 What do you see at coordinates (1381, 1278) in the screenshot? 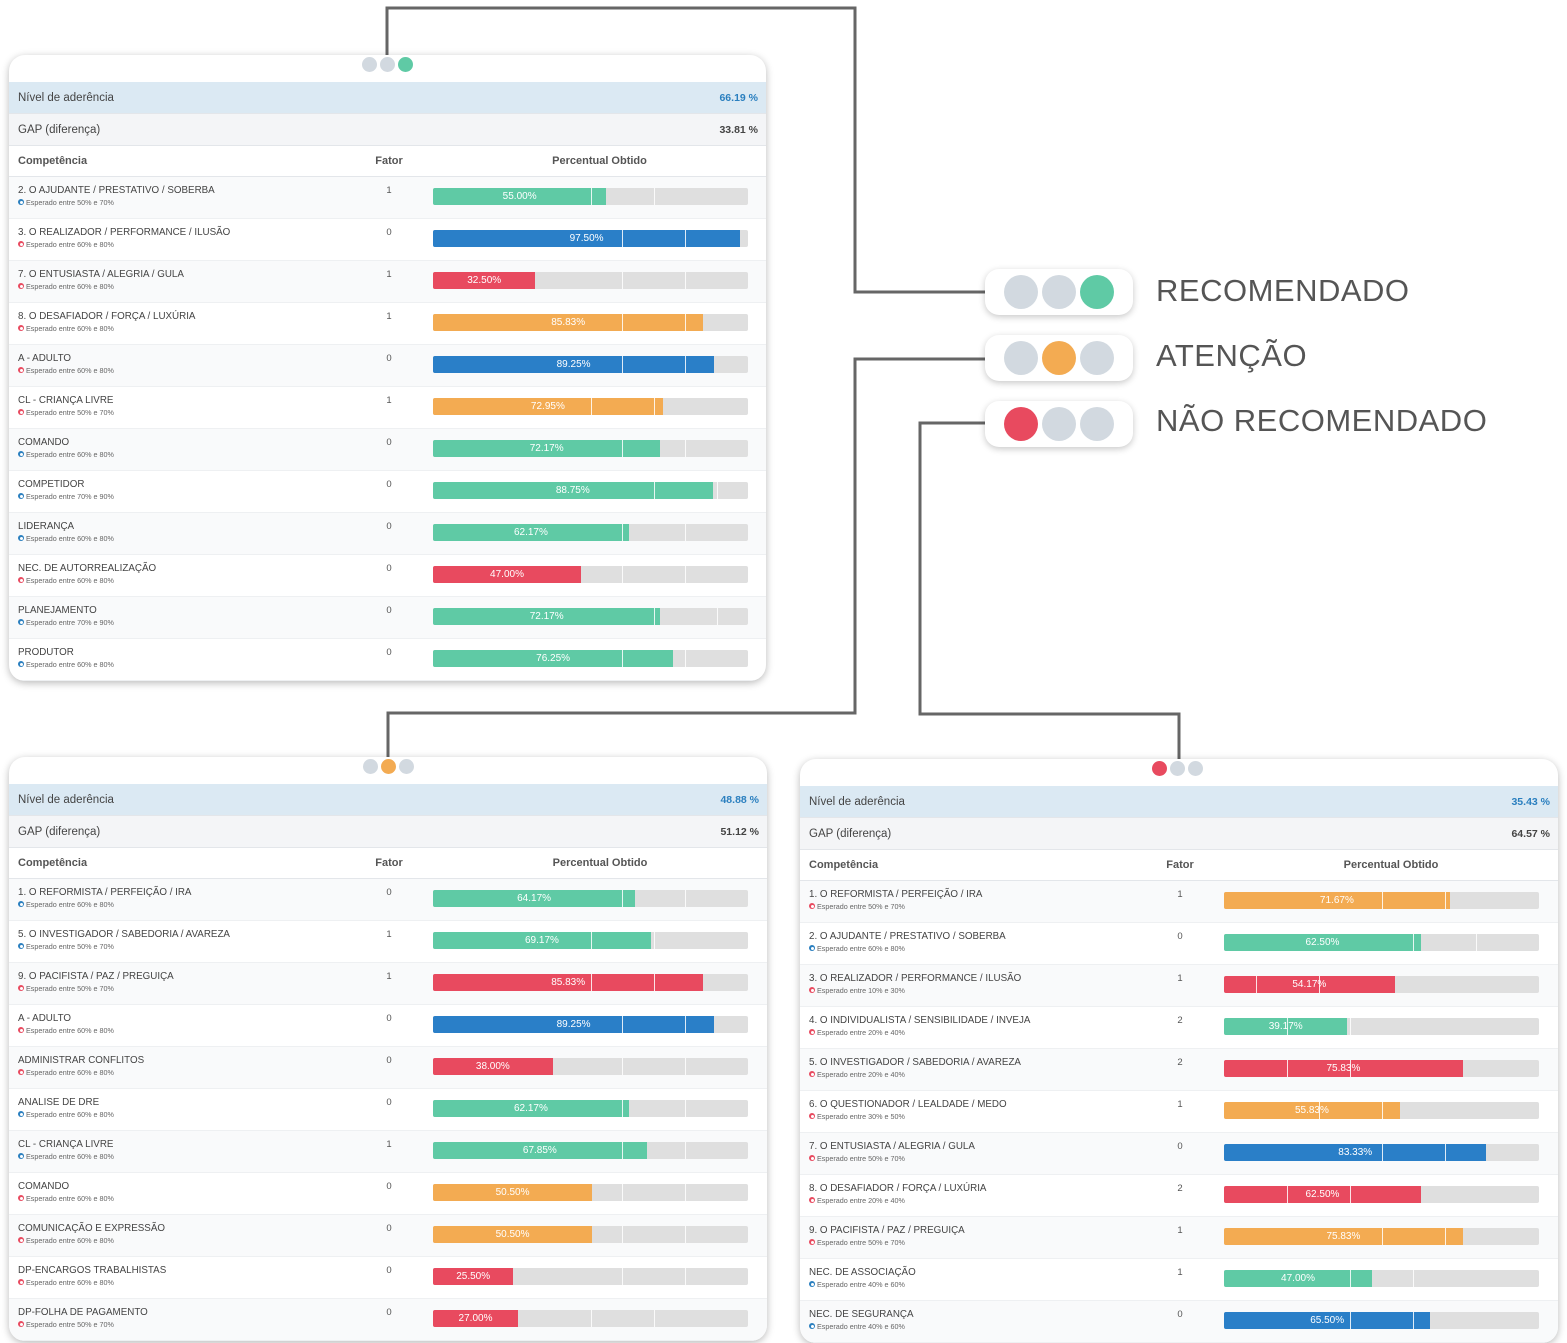
I see `progress-bar: 47.00%` at bounding box center [1381, 1278].